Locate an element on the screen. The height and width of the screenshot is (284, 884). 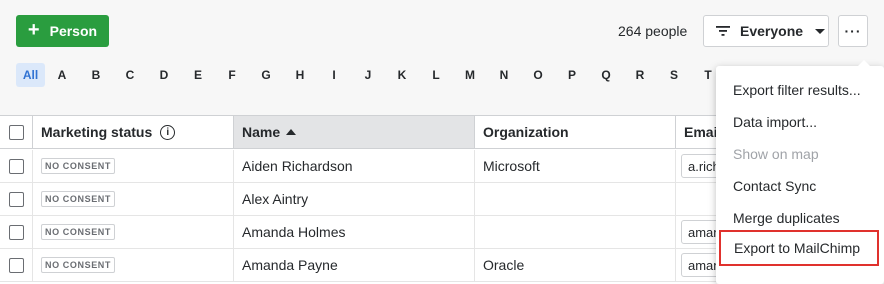
alpha-letter: I is located at coordinates (334, 75).